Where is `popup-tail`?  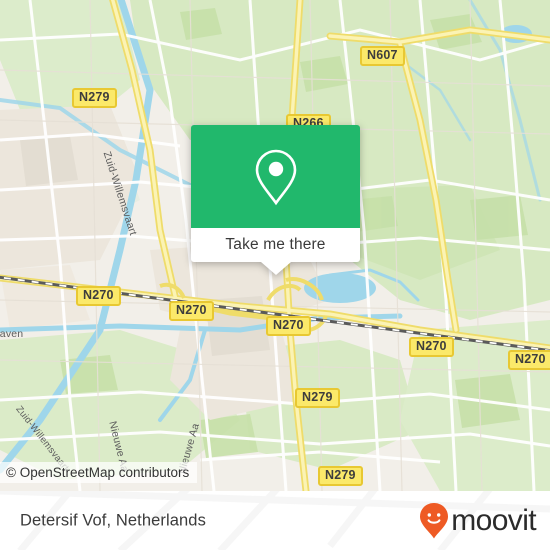
popup-tail is located at coordinates (275, 268).